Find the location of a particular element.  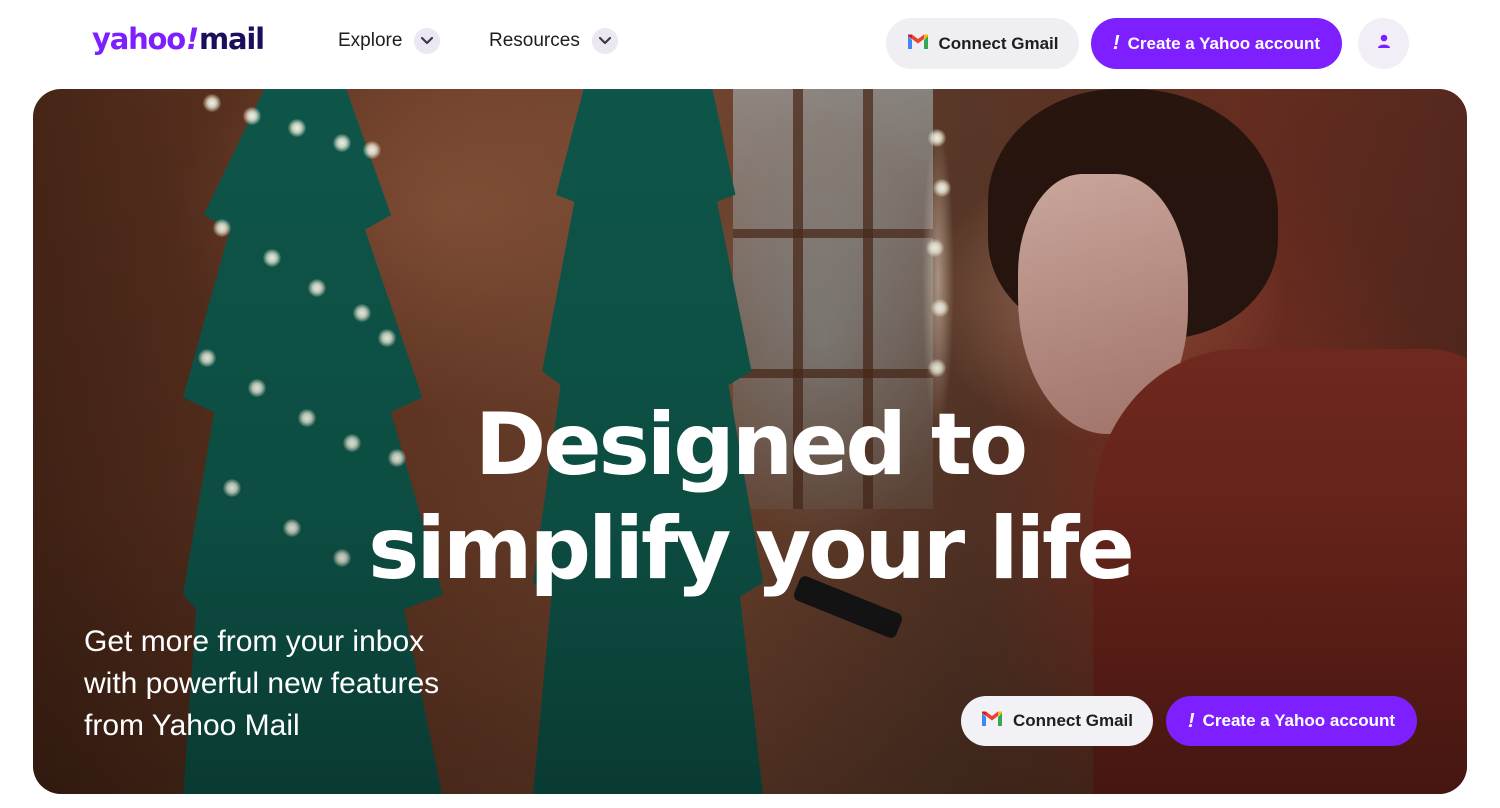

hero-connect-gmail-button: Connect Gmail is located at coordinates (1057, 721).